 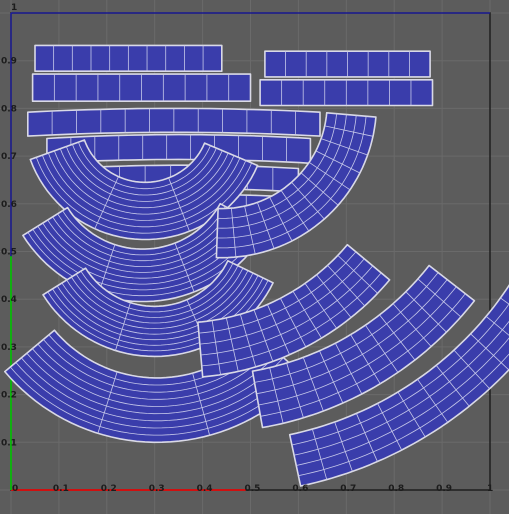 What do you see at coordinates (9, 396) in the screenshot?
I see `v-tick-label: 0.2` at bounding box center [9, 396].